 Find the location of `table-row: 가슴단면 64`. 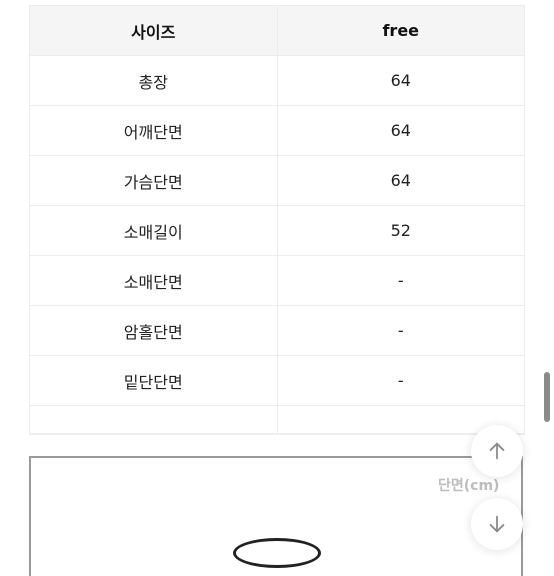

table-row: 가슴단면 64 is located at coordinates (277, 180).